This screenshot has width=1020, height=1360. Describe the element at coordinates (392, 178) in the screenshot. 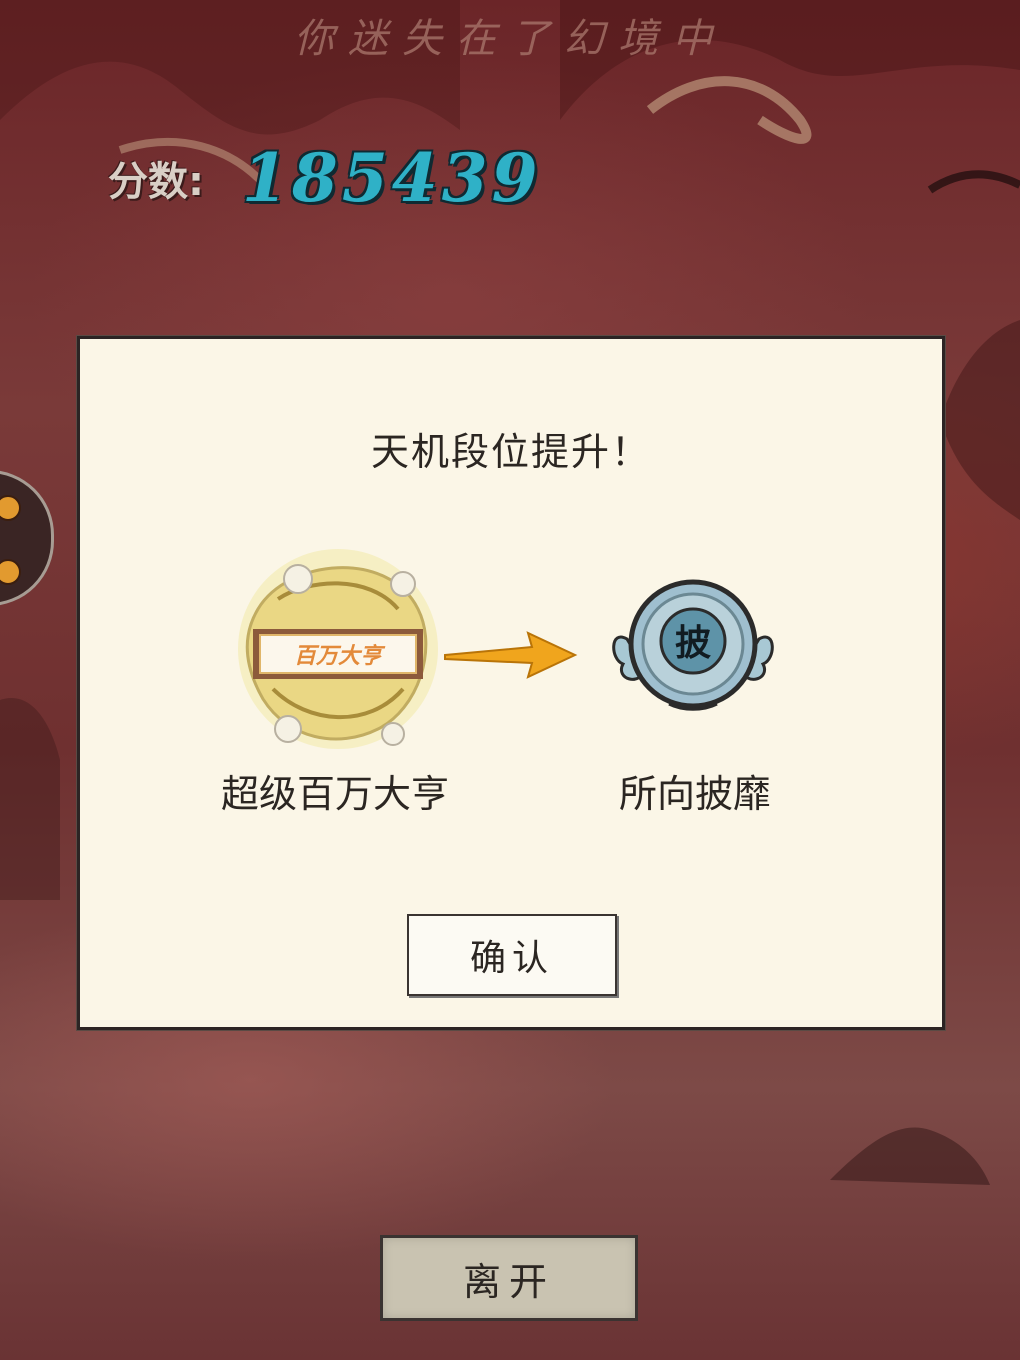

I see `score-value: 185439` at that location.